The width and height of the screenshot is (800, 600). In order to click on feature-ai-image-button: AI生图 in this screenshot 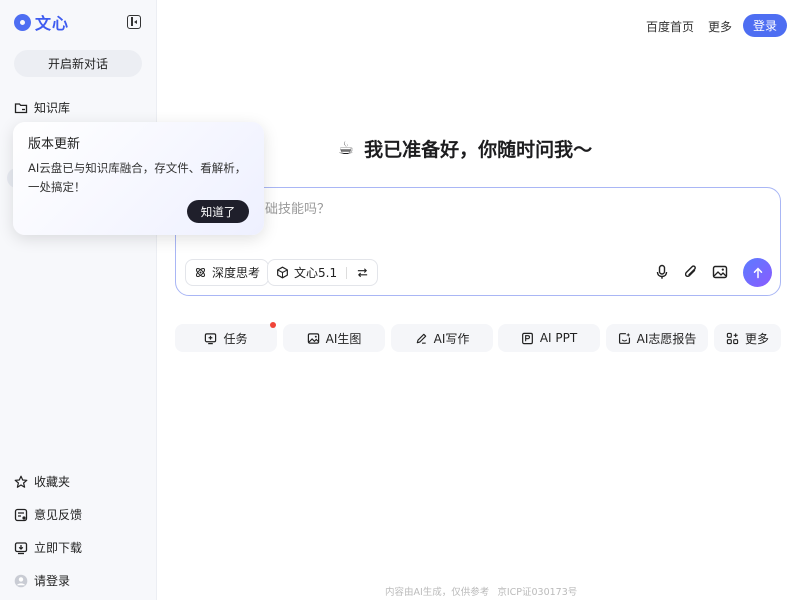, I will do `click(334, 338)`.